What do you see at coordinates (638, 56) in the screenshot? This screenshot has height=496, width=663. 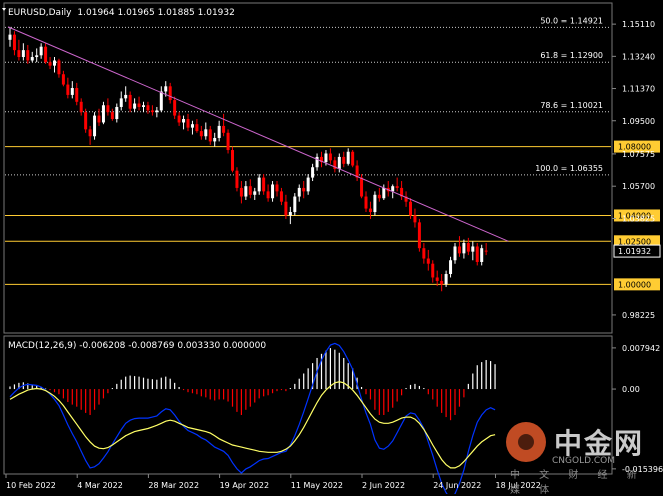 I see `price-tick-label: 1.13240` at bounding box center [638, 56].